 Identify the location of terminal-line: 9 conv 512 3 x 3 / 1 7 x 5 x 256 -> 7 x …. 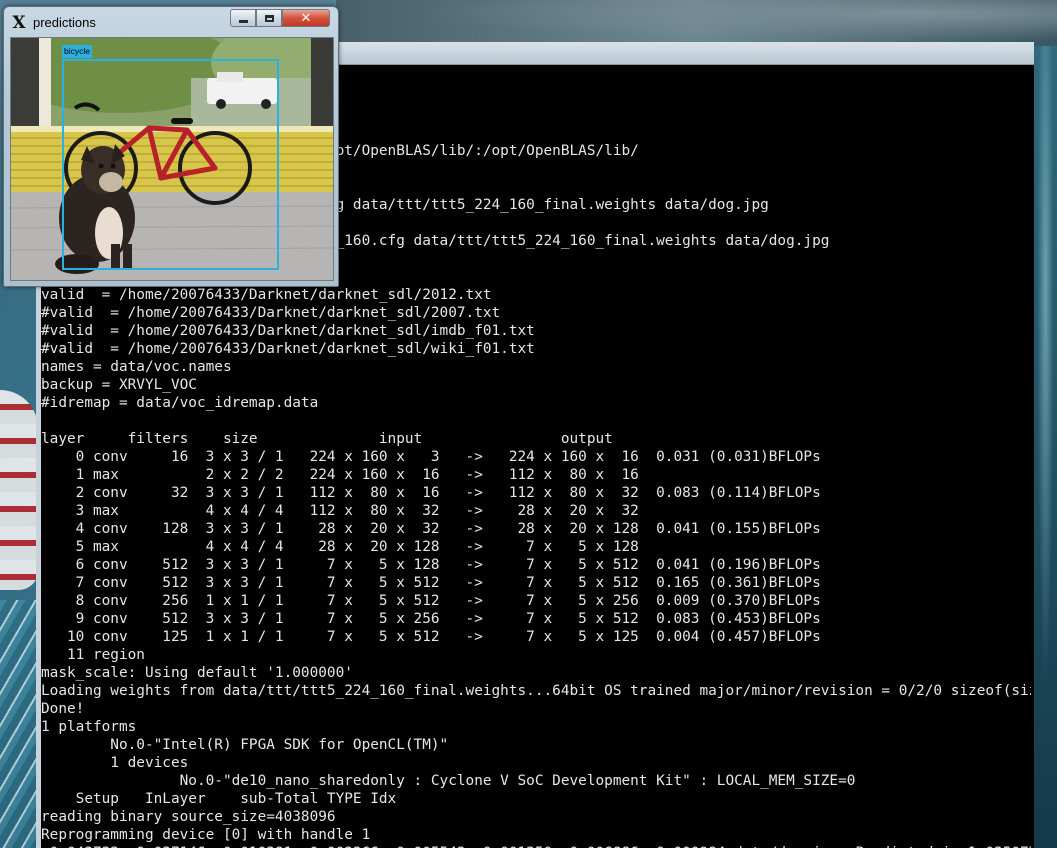
(431, 619).